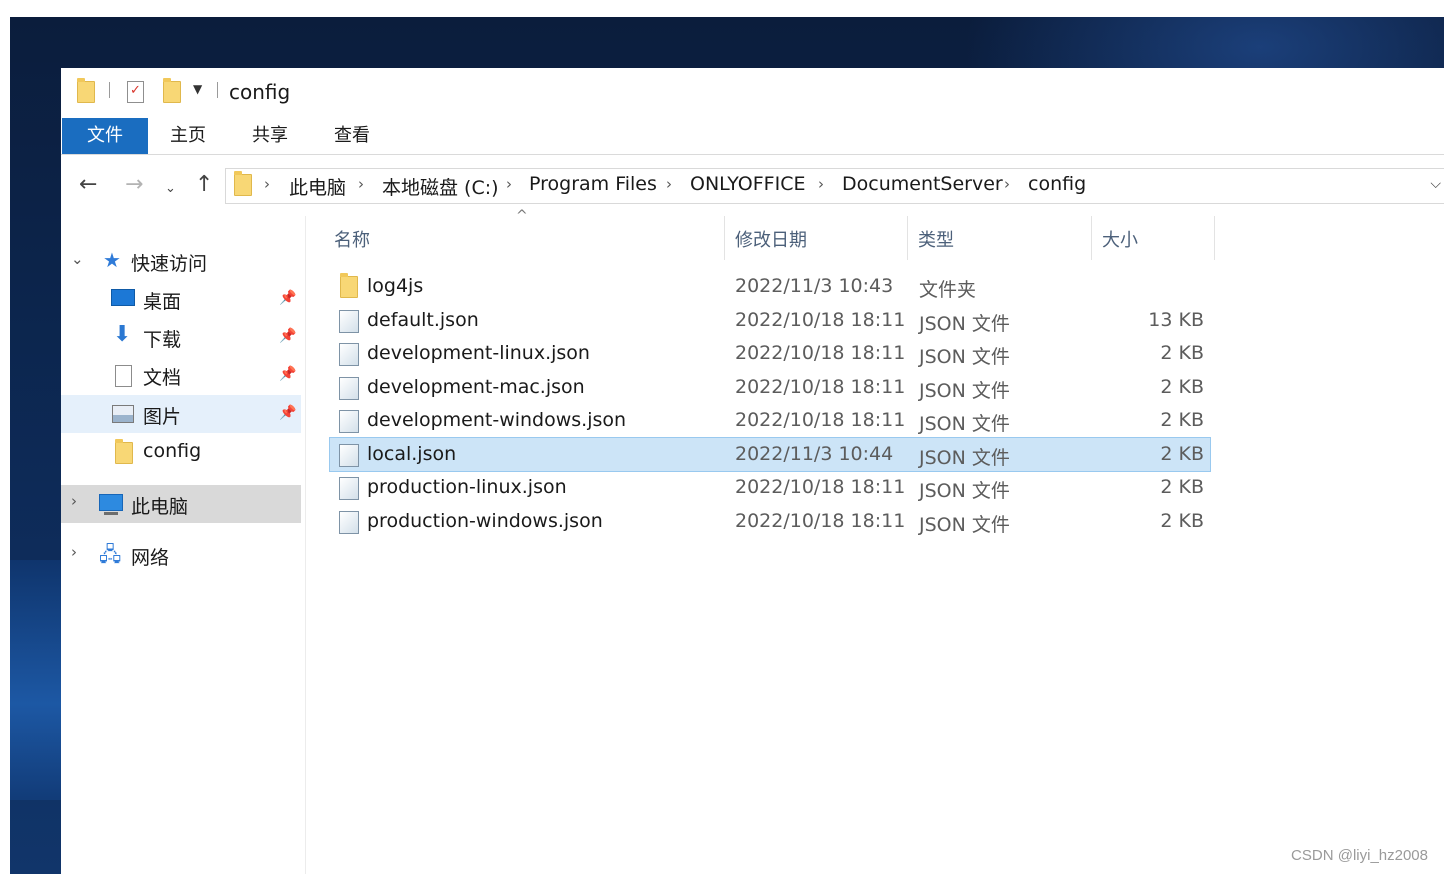  Describe the element at coordinates (181, 337) in the screenshot. I see `tree-item-downloads: ⬇ 下载 📌` at that location.